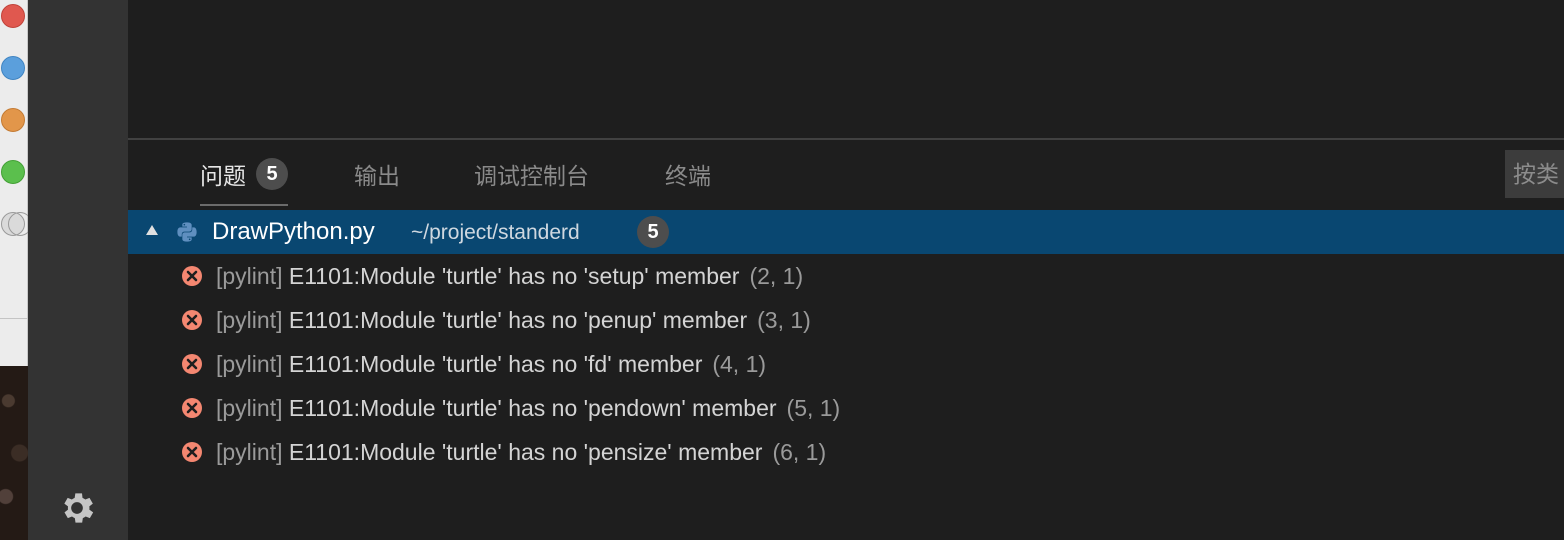 Image resolution: width=1564 pixels, height=540 pixels. Describe the element at coordinates (846, 232) in the screenshot. I see `file-group-row: DrawPython.py ~/project/standerd 5` at that location.